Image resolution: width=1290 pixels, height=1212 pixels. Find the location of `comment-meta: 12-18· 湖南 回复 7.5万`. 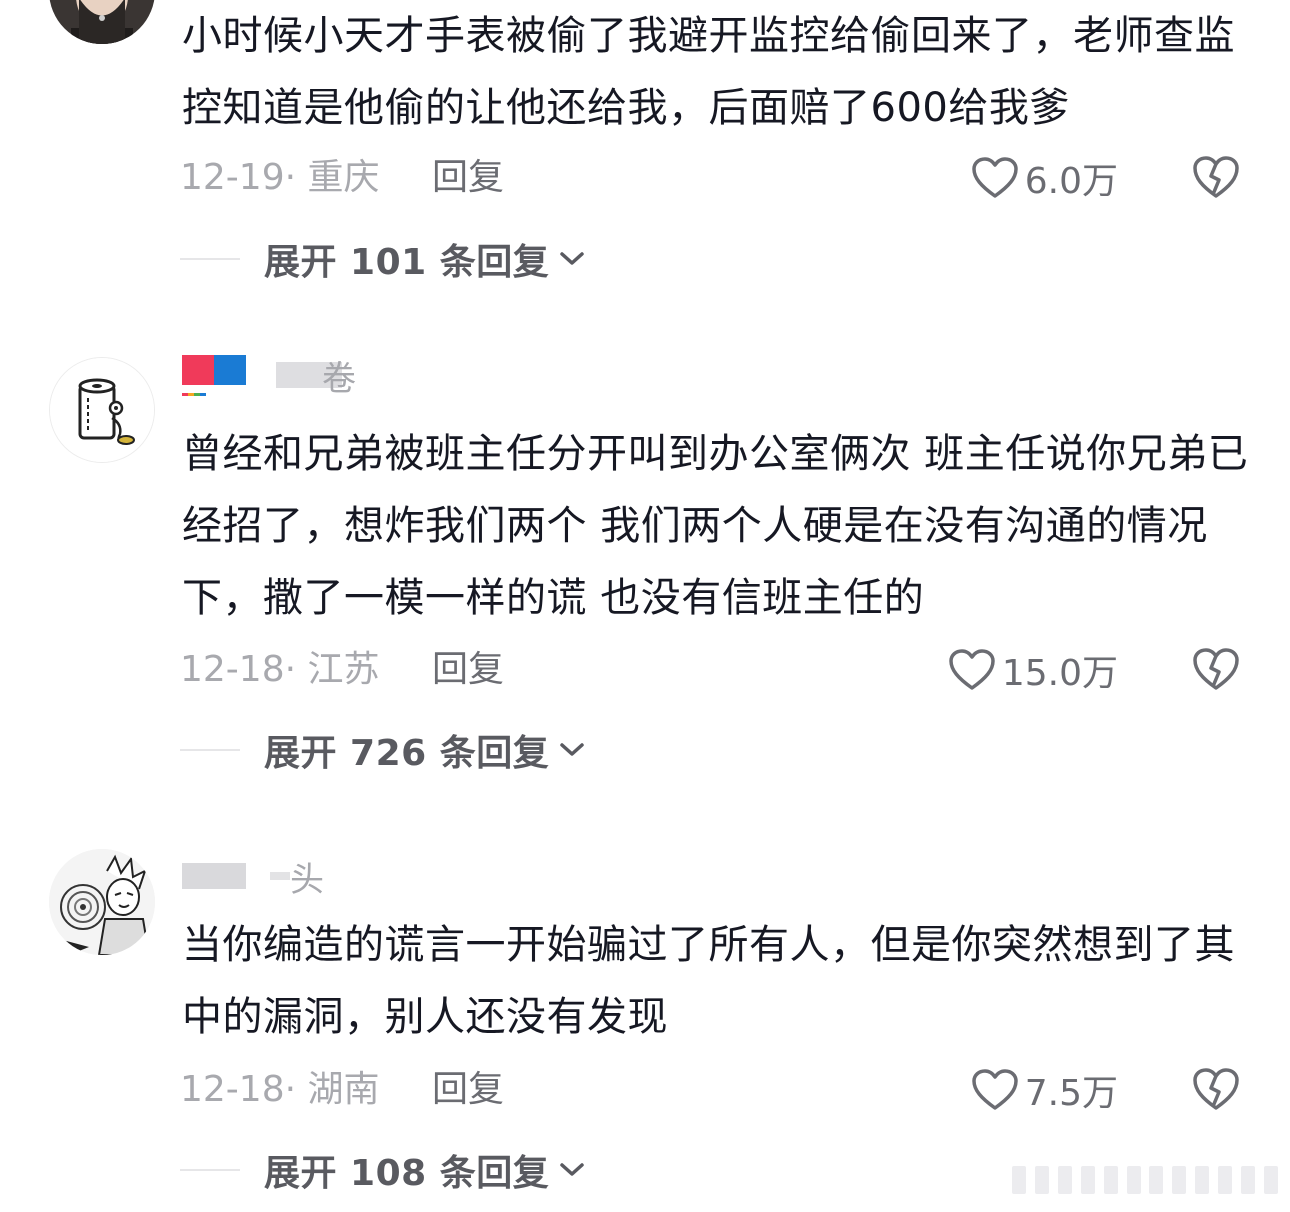

comment-meta: 12-18· 湖南 回复 7.5万 is located at coordinates (715, 1090).